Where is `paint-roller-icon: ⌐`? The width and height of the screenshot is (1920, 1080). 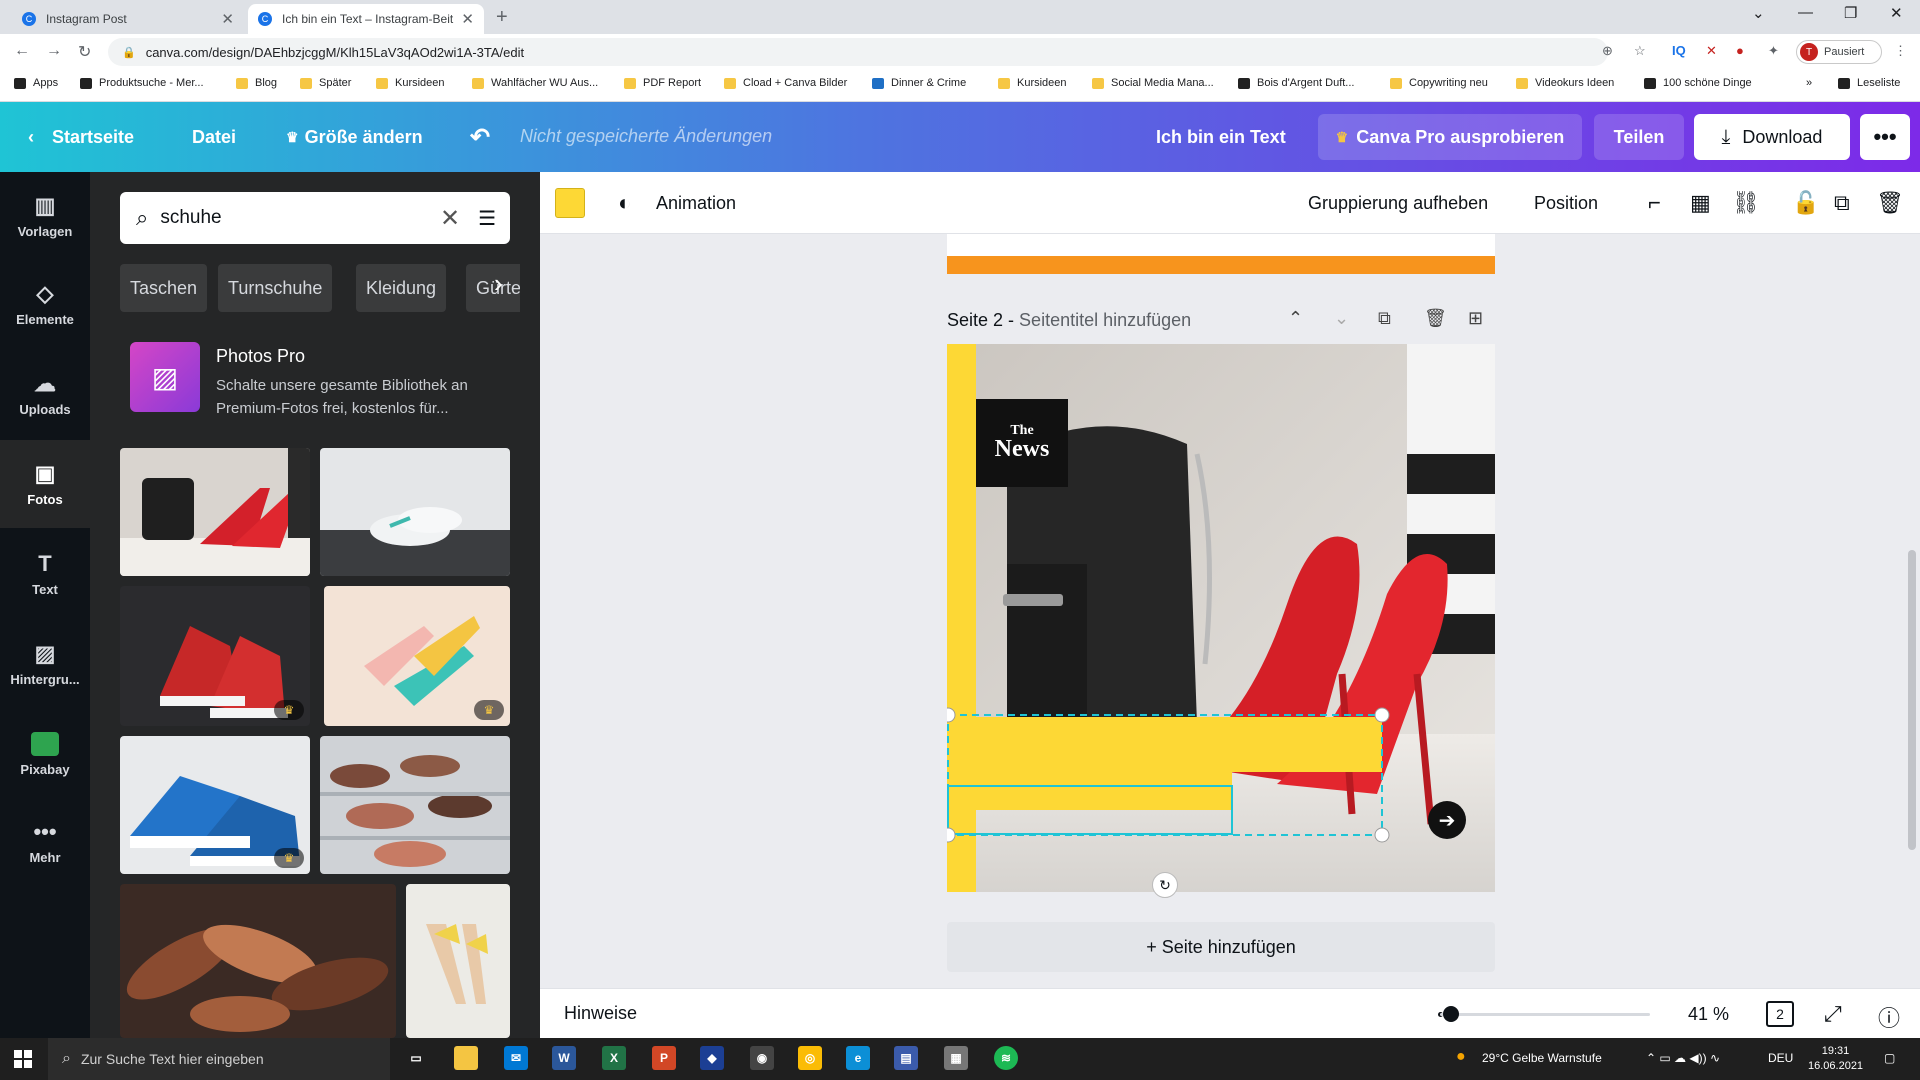
paint-roller-icon: ⌐ is located at coordinates (1654, 203).